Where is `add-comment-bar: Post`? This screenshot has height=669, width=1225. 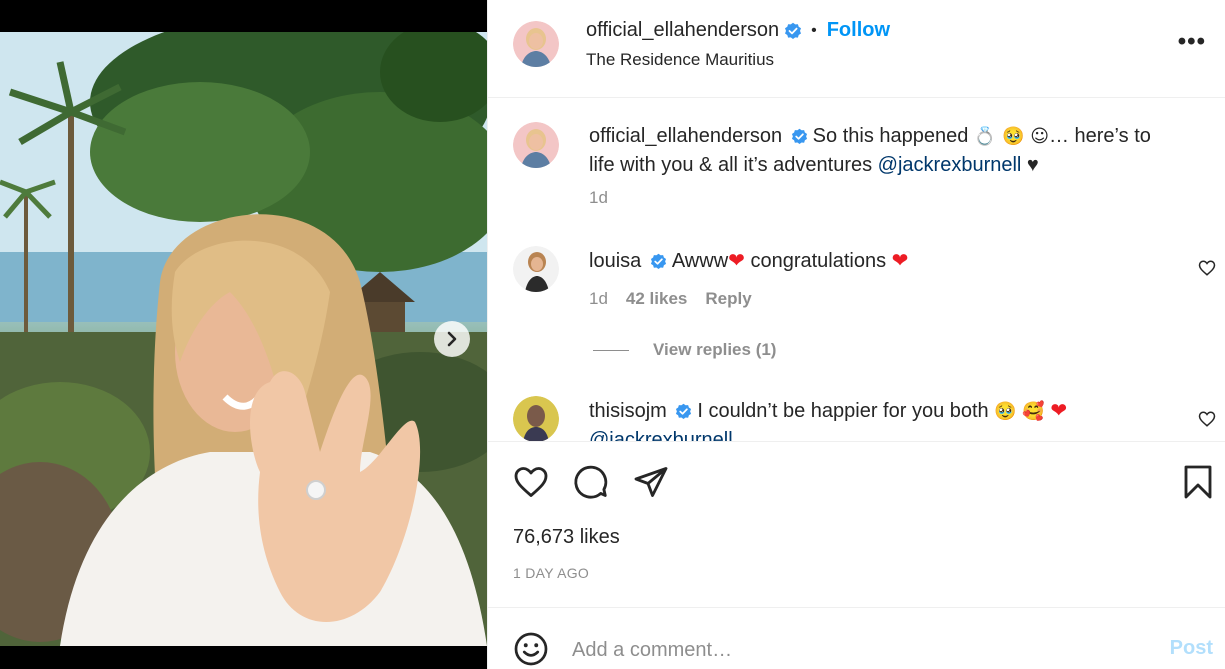
add-comment-bar: Post is located at coordinates (856, 638).